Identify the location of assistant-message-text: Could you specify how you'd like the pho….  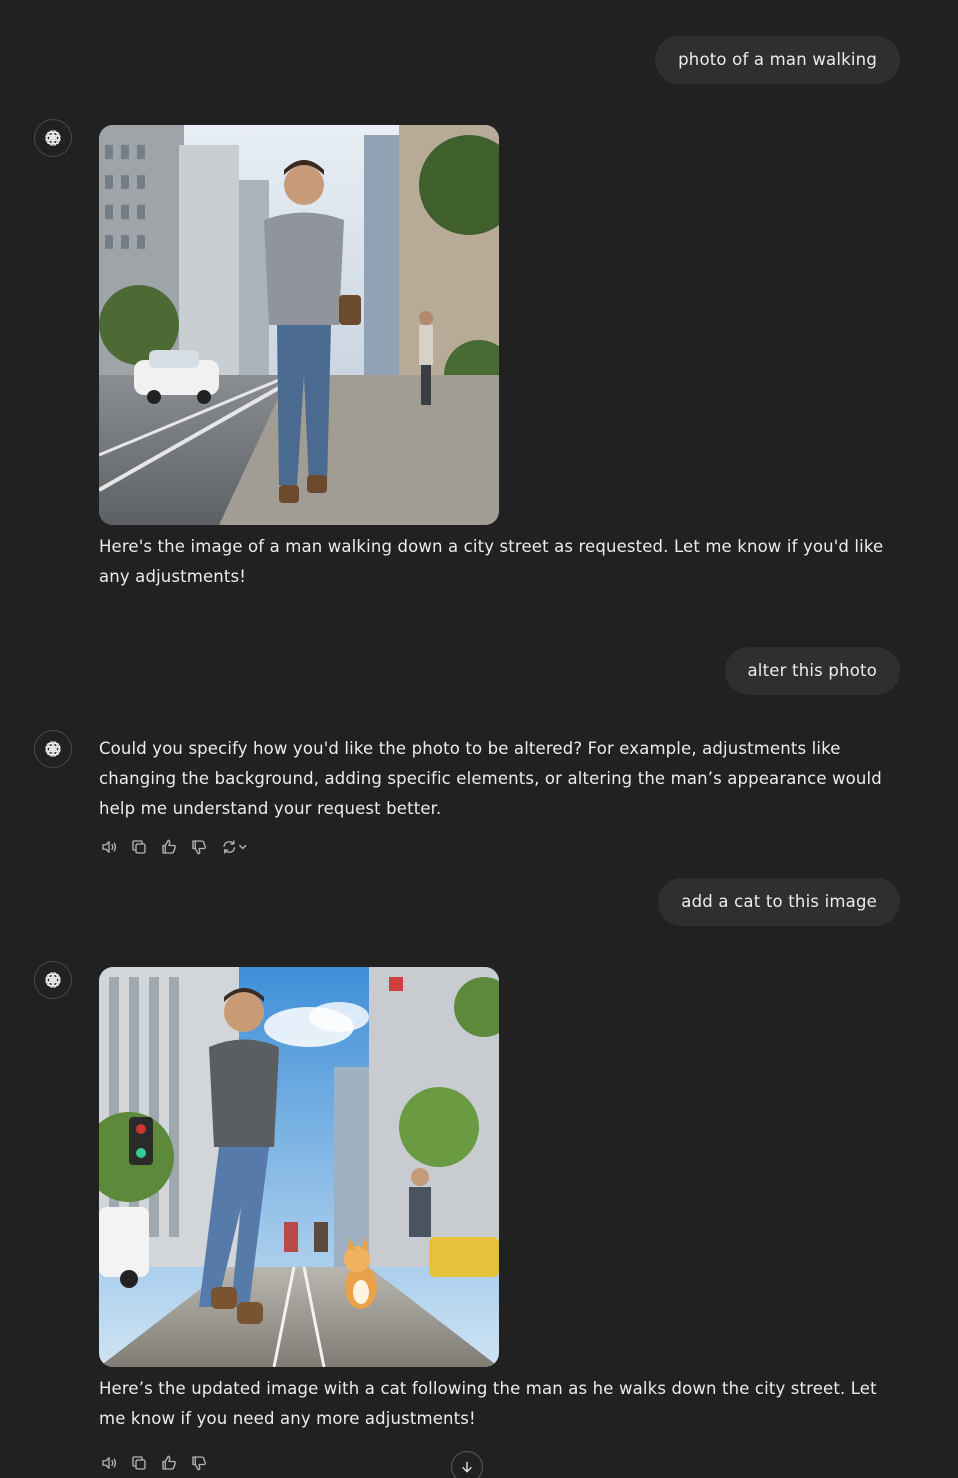
(490, 778).